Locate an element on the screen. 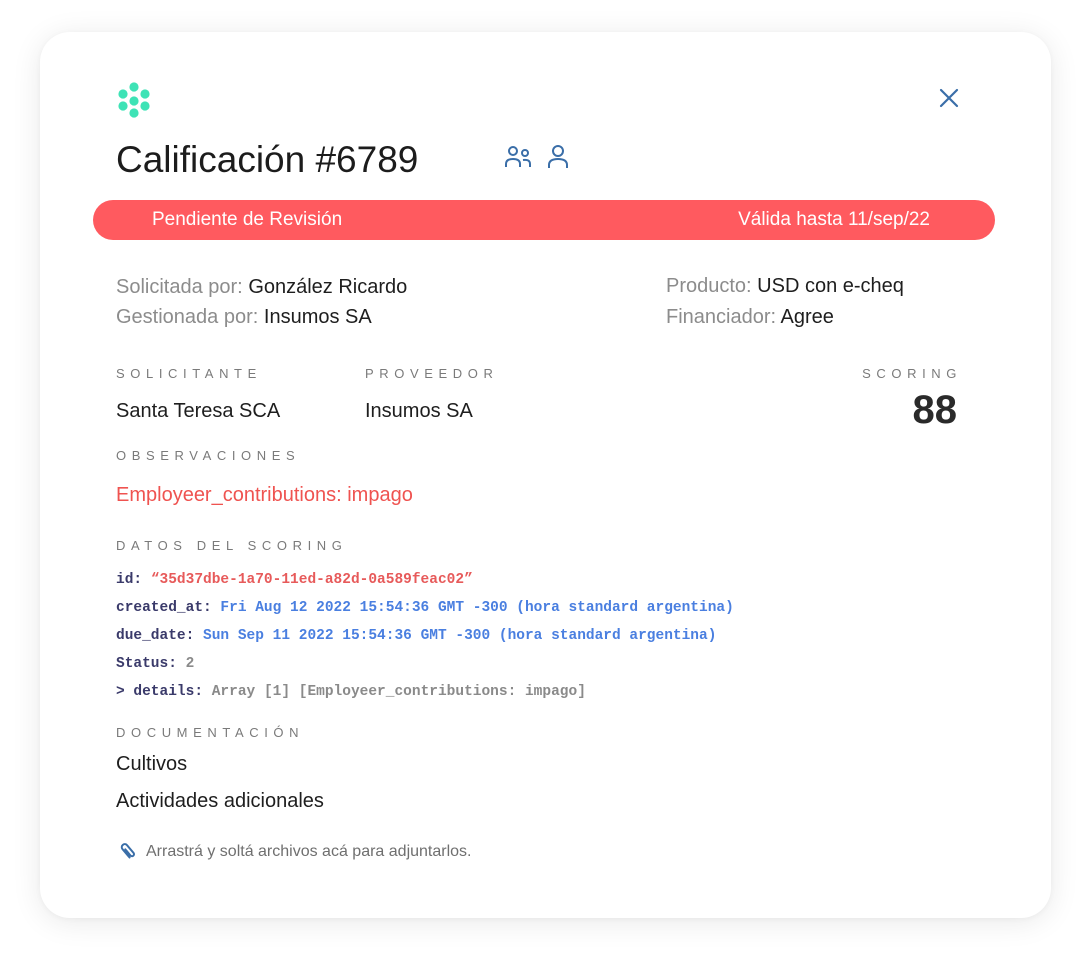  page-title: Calificación #6789 is located at coordinates (267, 159).